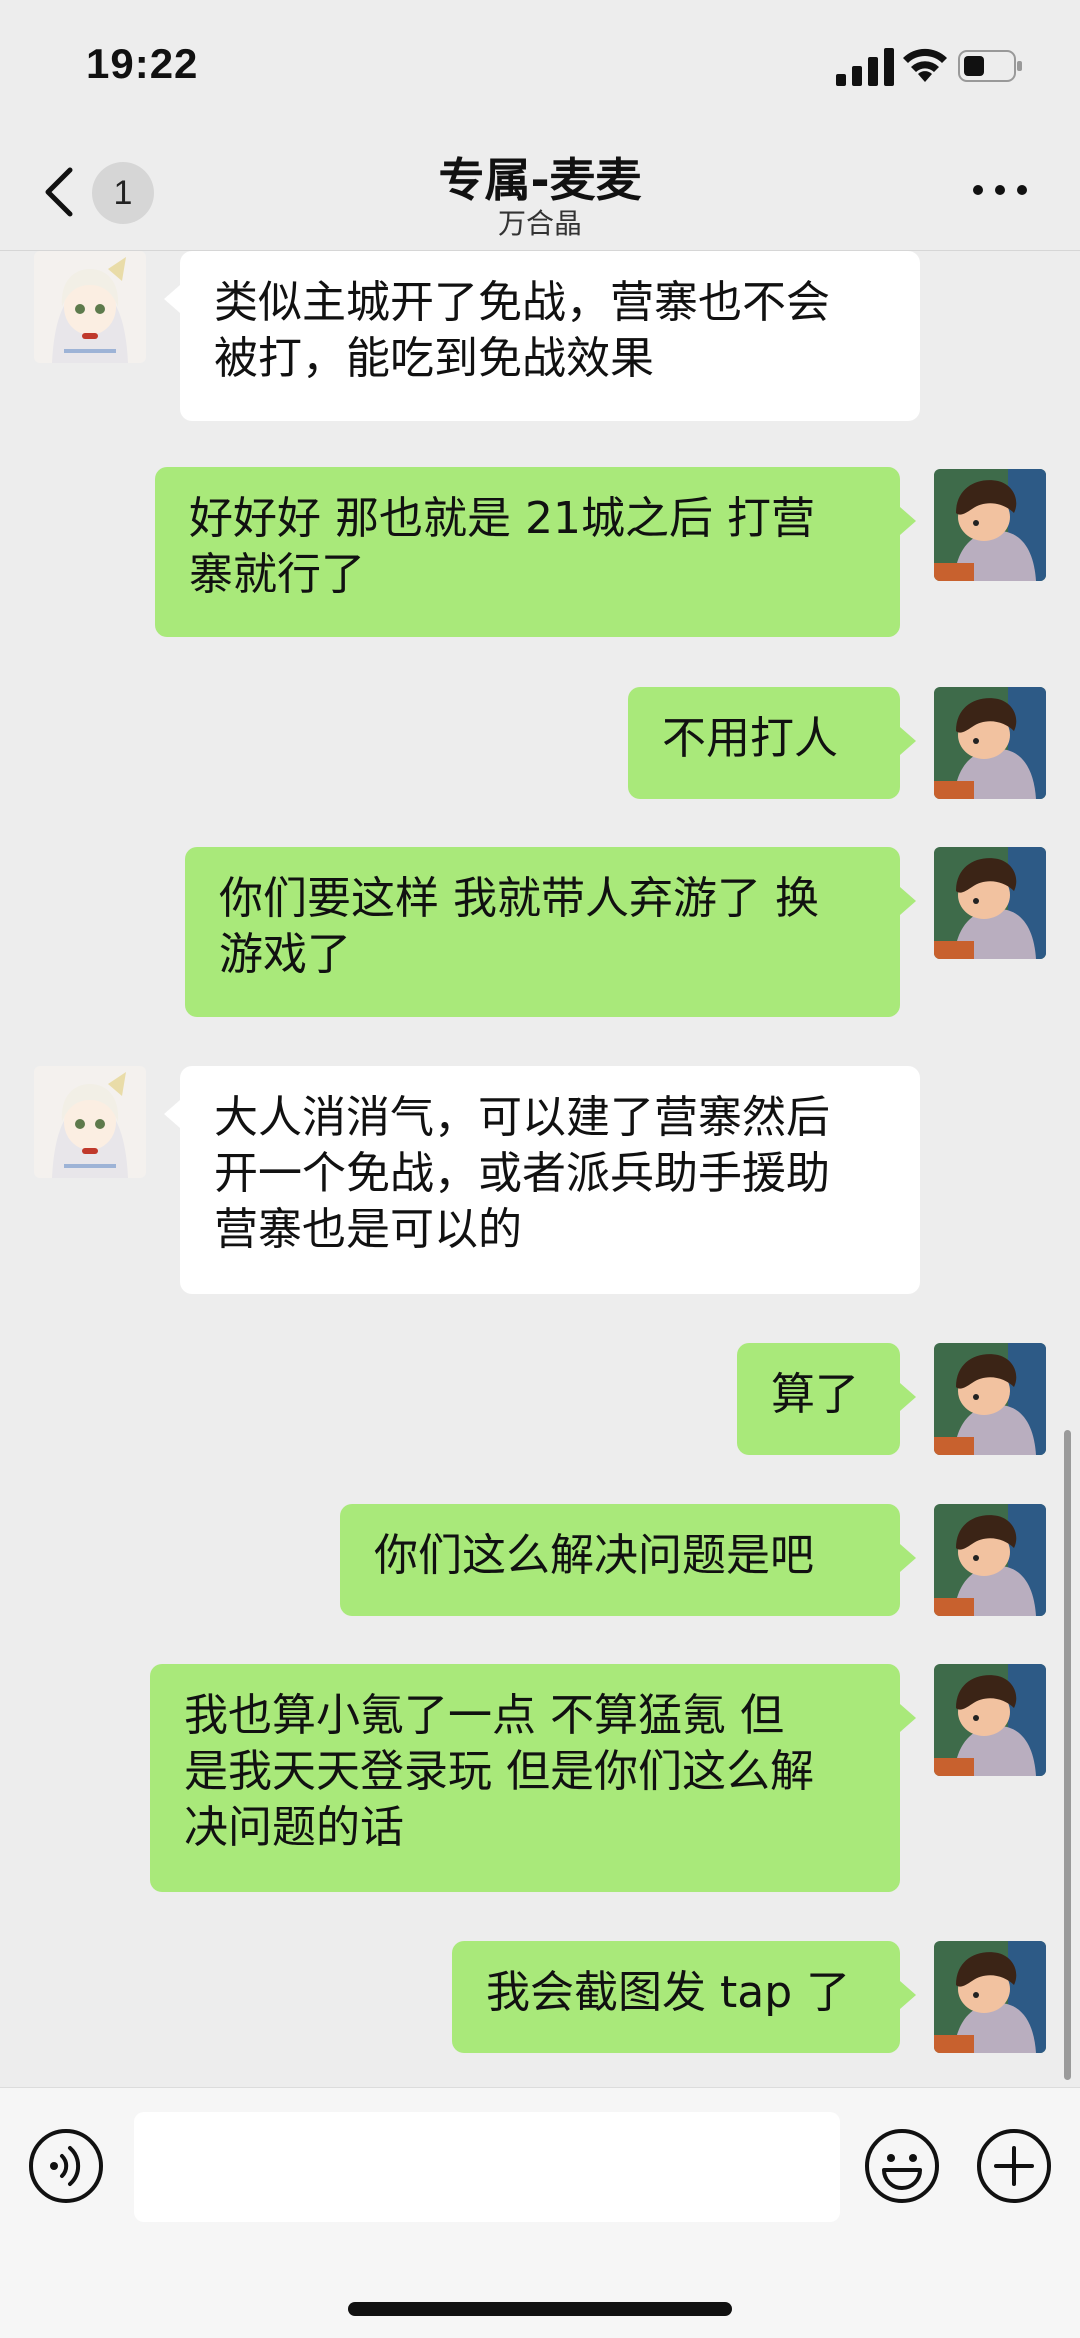  I want to click on status-bar: 19:22, so click(540, 70).